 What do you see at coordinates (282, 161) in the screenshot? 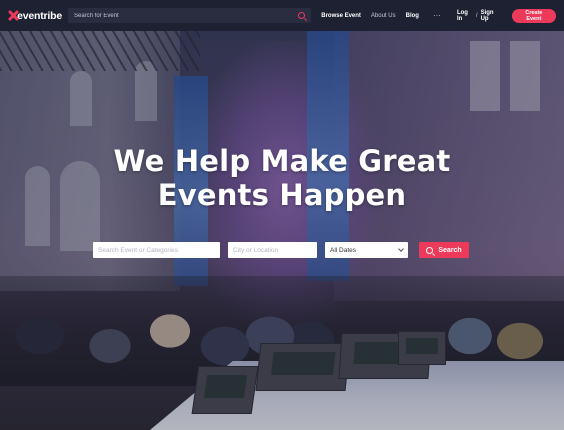
I see `hero-headline-line1: We Help Make Great` at bounding box center [282, 161].